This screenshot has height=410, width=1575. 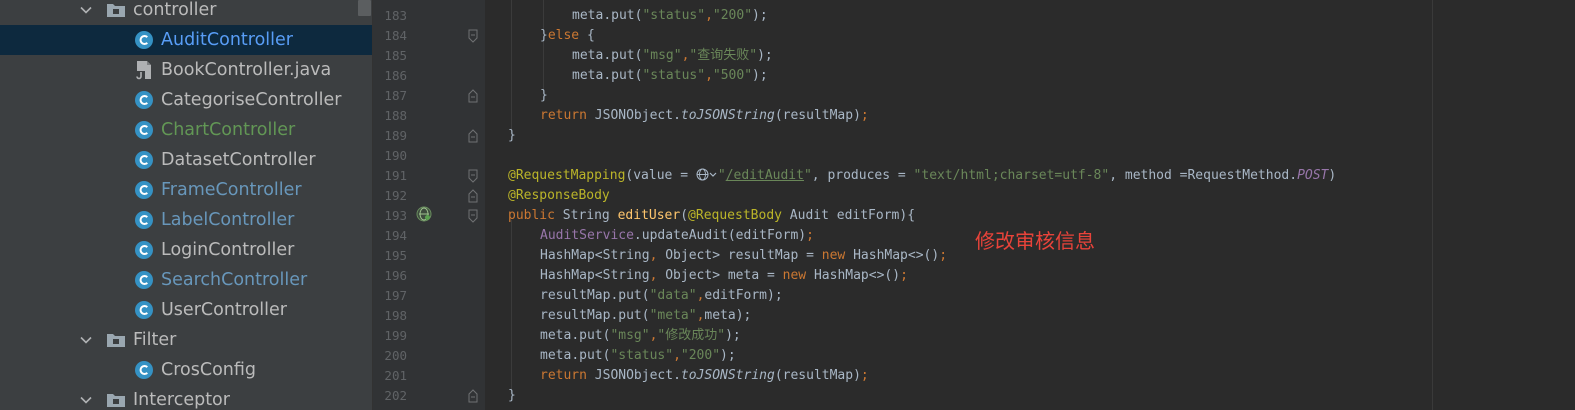 What do you see at coordinates (228, 220) in the screenshot?
I see `tree-item-label: LabelController` at bounding box center [228, 220].